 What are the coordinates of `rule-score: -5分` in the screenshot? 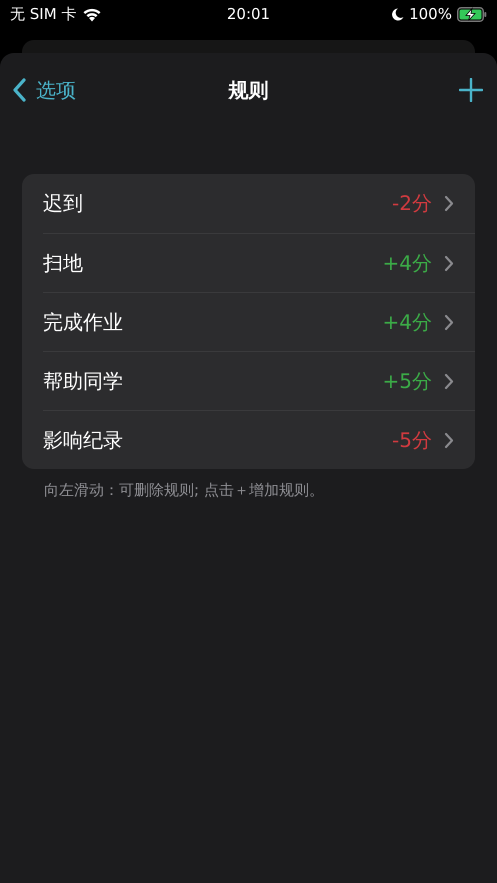 It's located at (412, 440).